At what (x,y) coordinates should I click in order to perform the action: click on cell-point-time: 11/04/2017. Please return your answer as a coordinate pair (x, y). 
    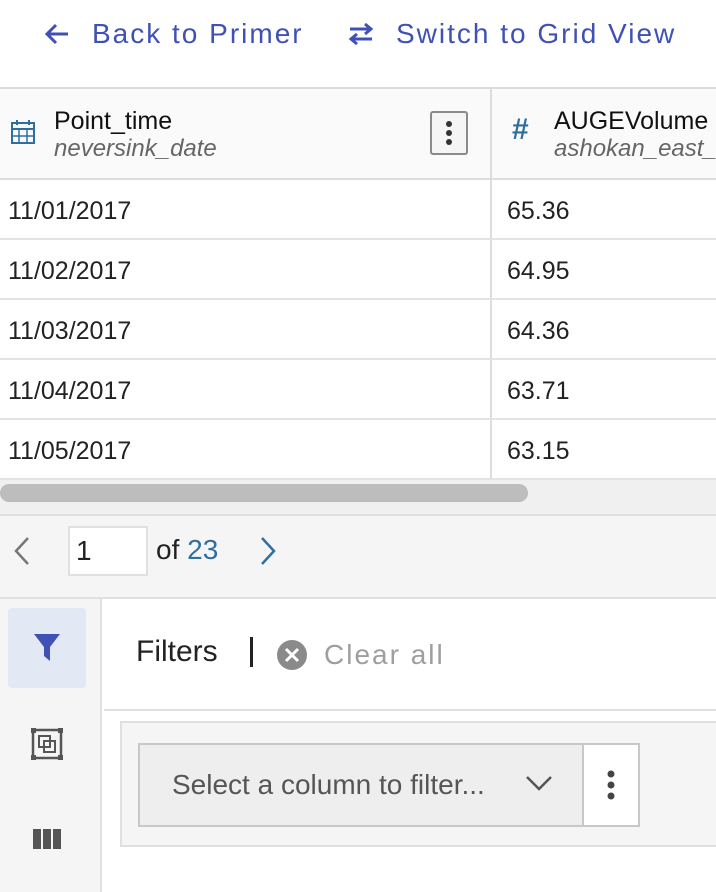
    Looking at the image, I should click on (249, 389).